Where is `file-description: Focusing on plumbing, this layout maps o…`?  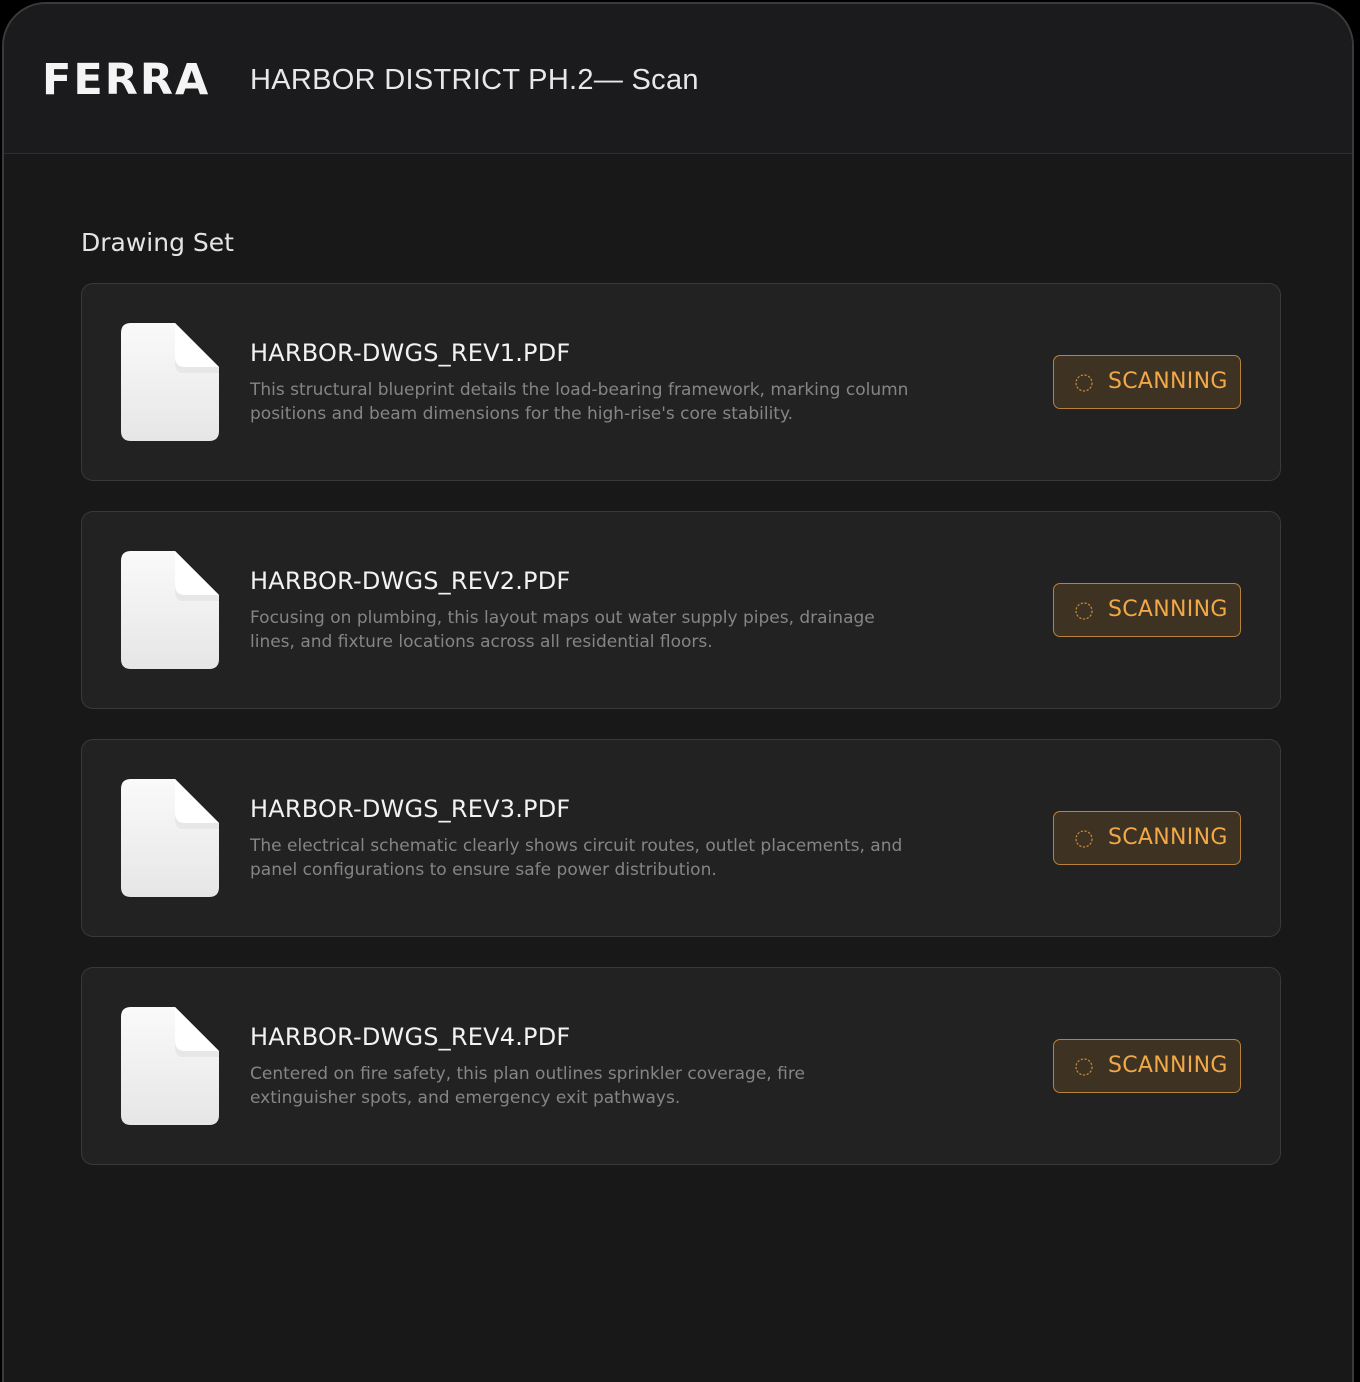 file-description: Focusing on plumbing, this layout maps o… is located at coordinates (562, 630).